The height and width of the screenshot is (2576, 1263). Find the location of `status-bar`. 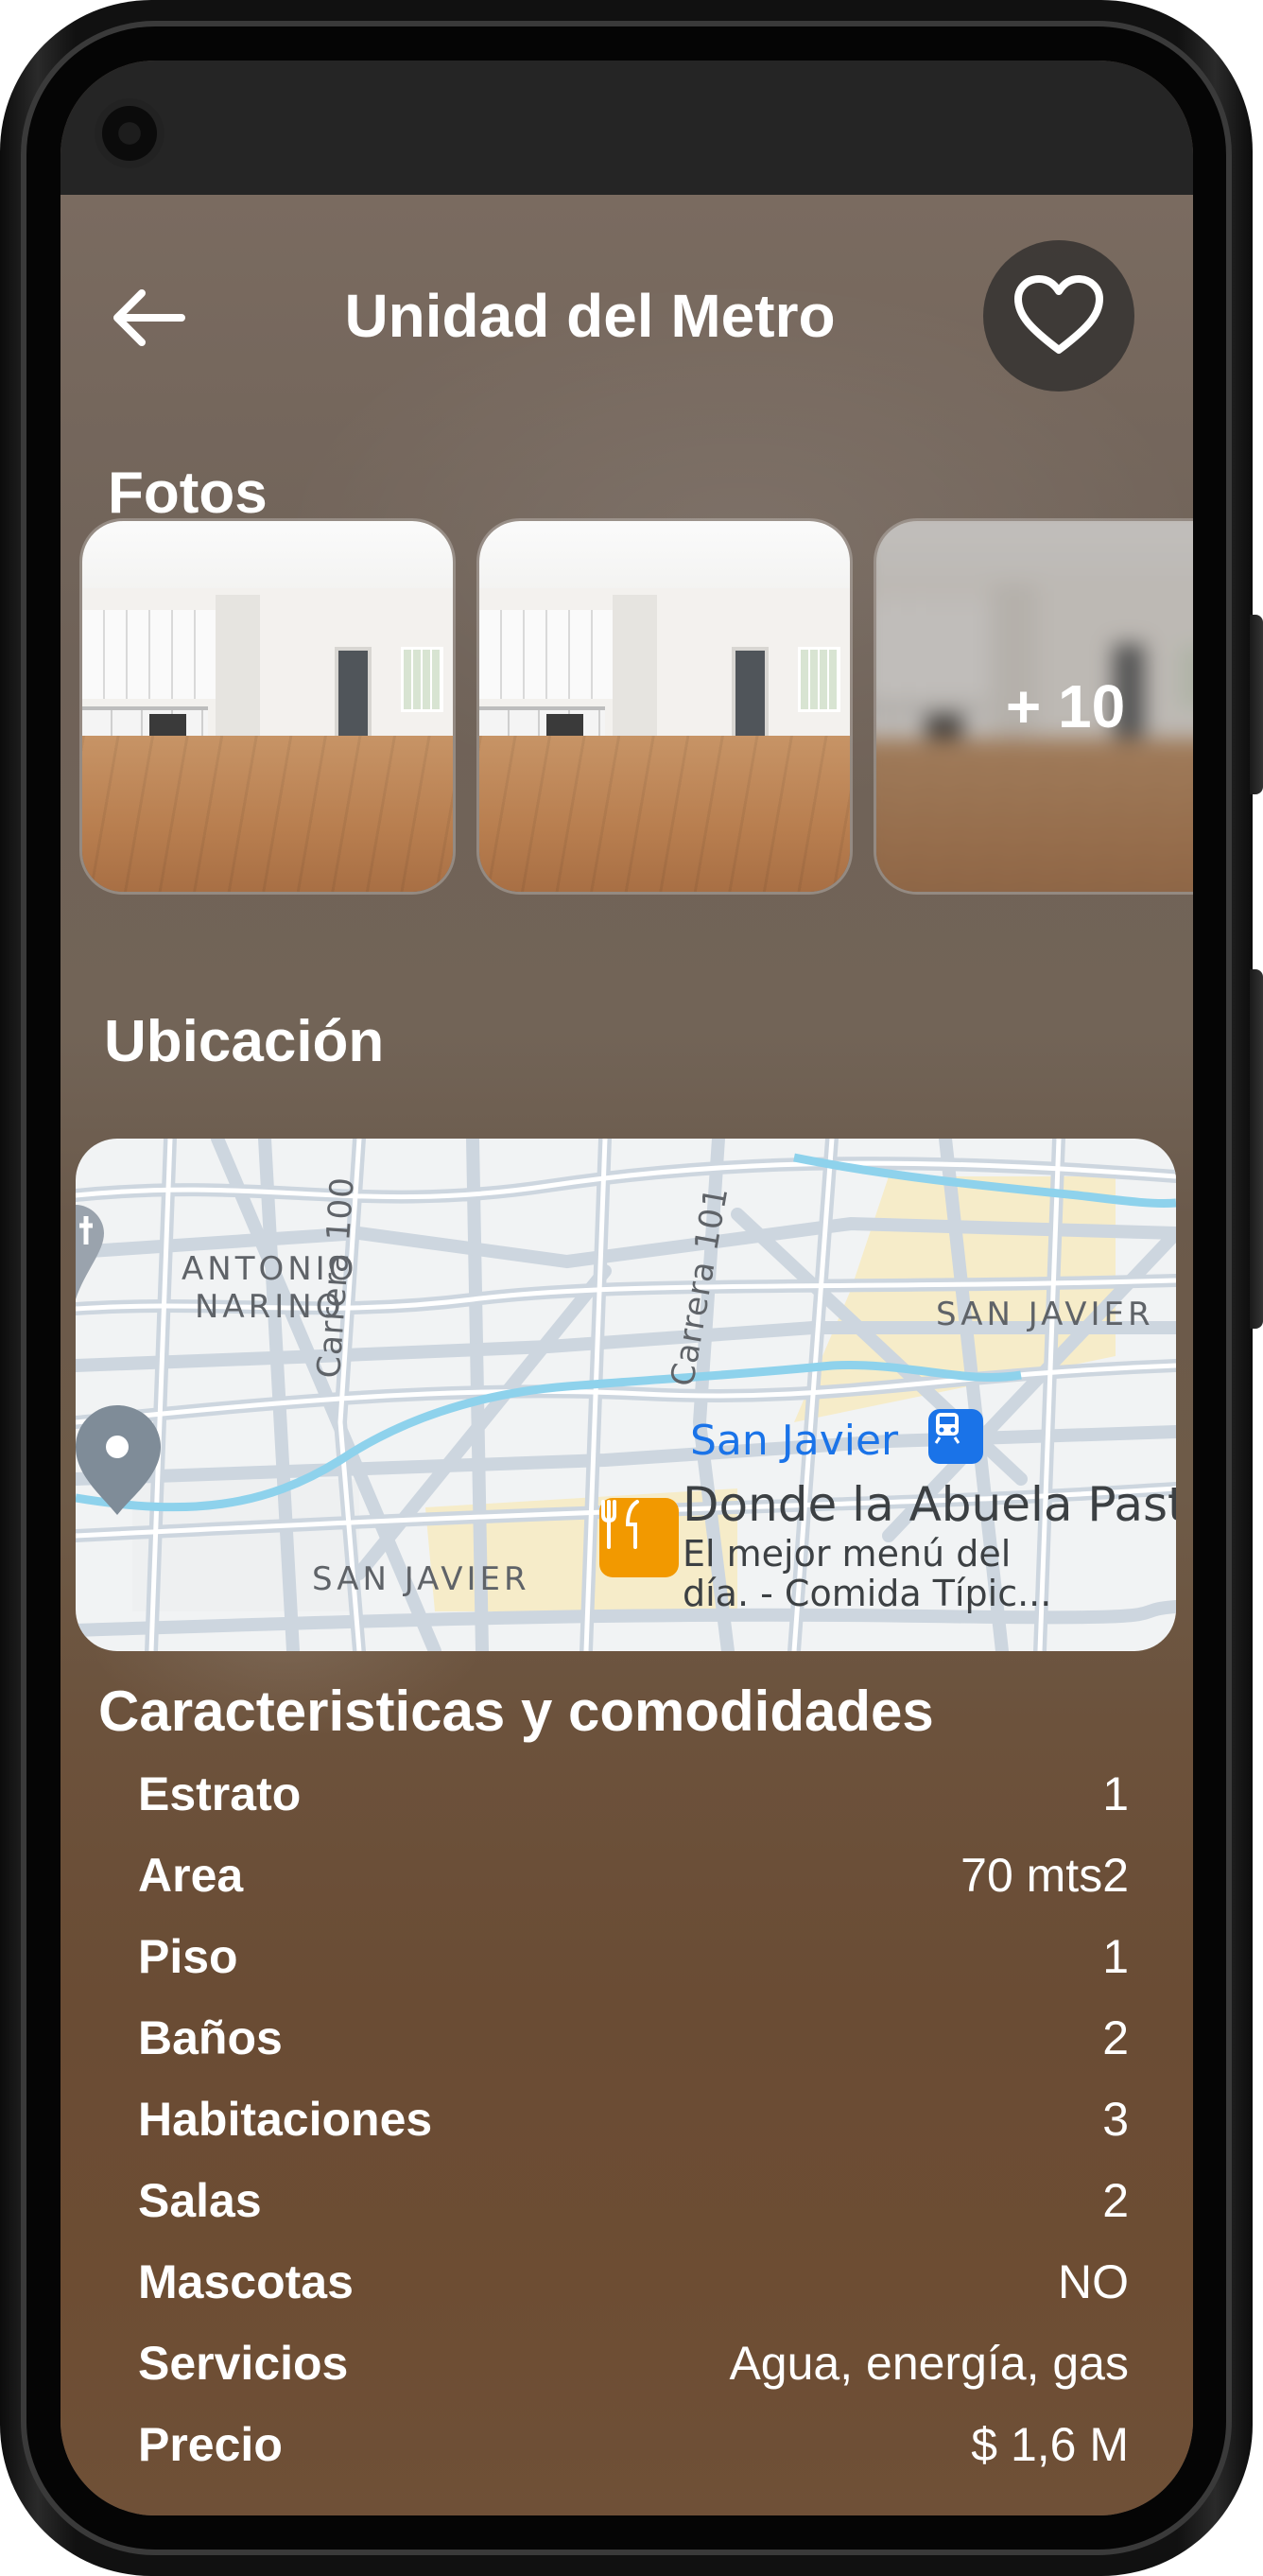

status-bar is located at coordinates (627, 128).